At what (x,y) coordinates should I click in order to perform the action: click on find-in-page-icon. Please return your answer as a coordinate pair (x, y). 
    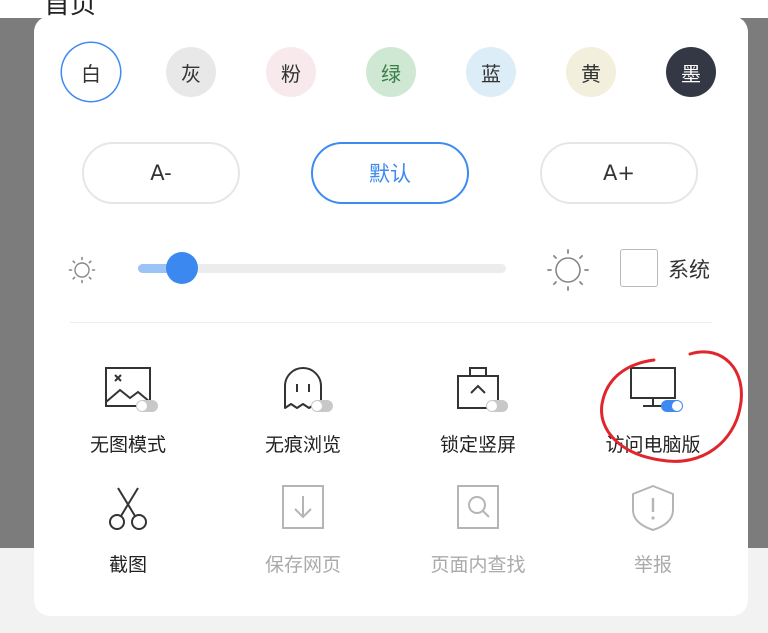
    Looking at the image, I should click on (478, 507).